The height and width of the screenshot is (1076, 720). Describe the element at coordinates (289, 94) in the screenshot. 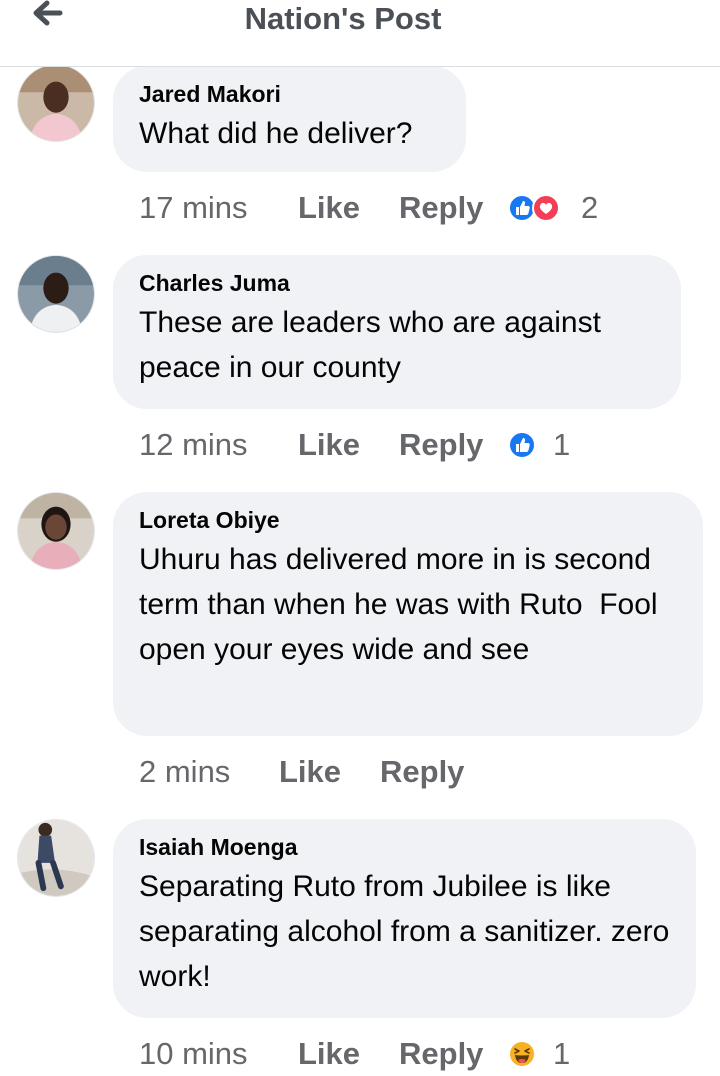

I see `comment-author: Jared Makori` at that location.